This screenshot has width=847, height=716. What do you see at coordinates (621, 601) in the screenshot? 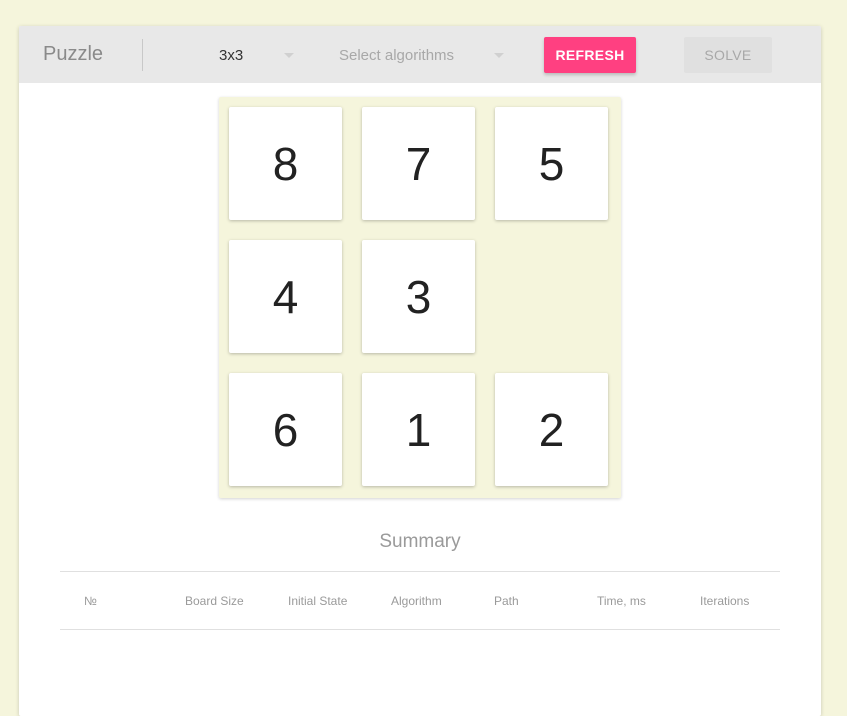
I see `column-header-time: Time, ms` at bounding box center [621, 601].